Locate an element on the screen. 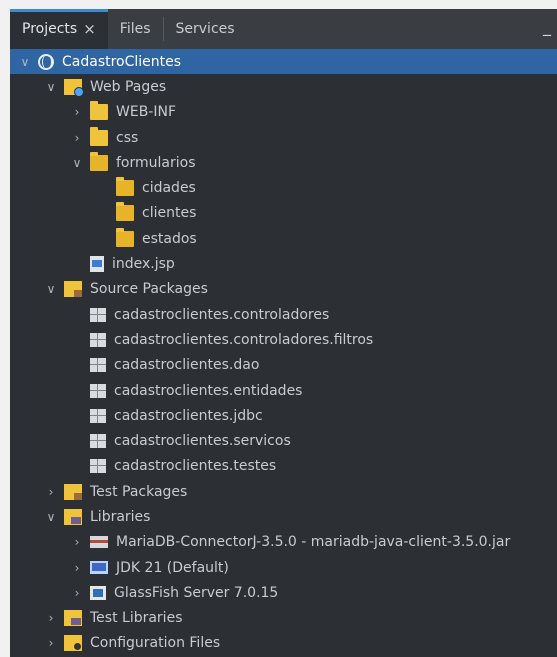 The height and width of the screenshot is (657, 557). jdk-icon is located at coordinates (99, 568).